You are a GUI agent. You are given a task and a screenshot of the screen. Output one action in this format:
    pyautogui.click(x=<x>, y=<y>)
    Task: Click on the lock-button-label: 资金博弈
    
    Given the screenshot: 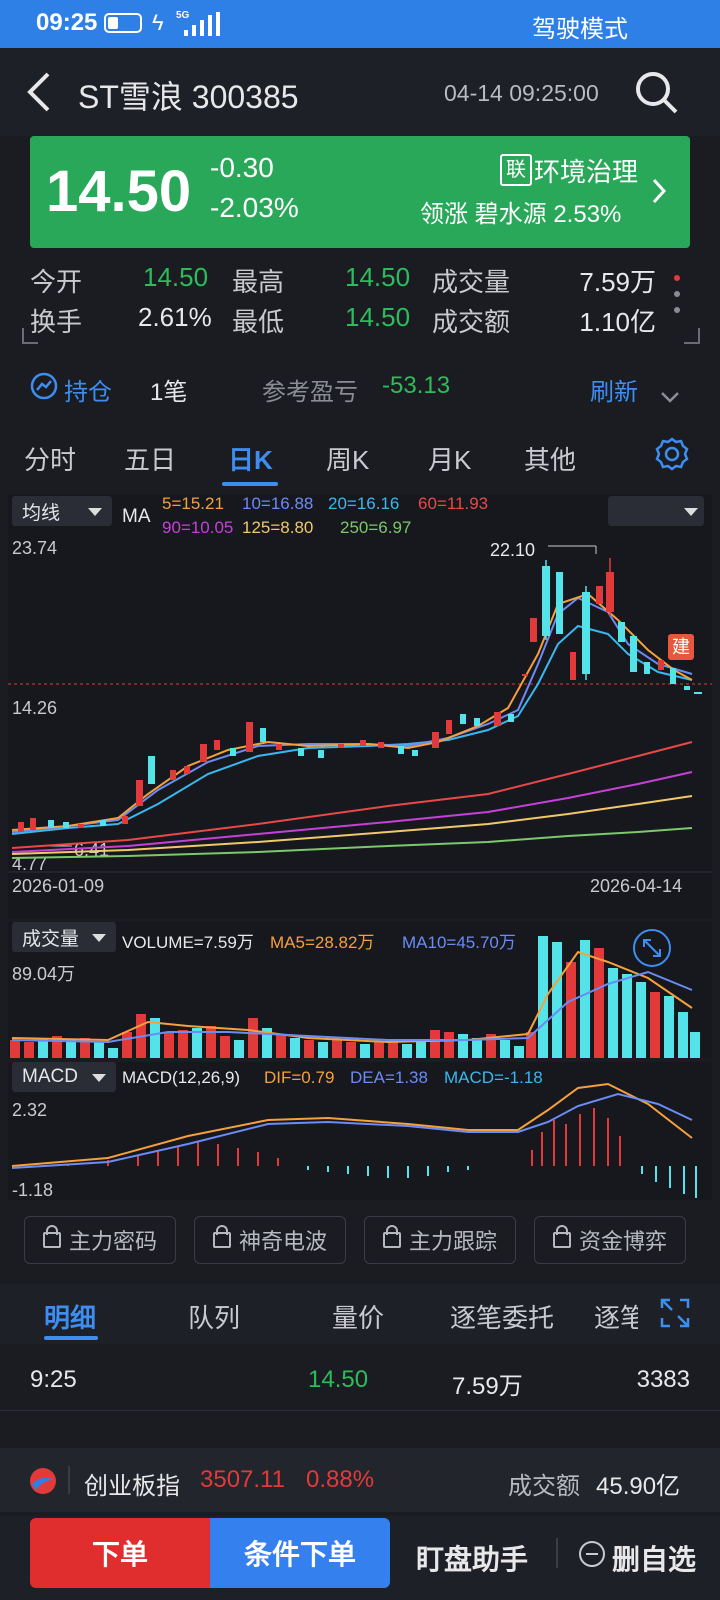 What is the action you would take?
    pyautogui.click(x=622, y=1241)
    